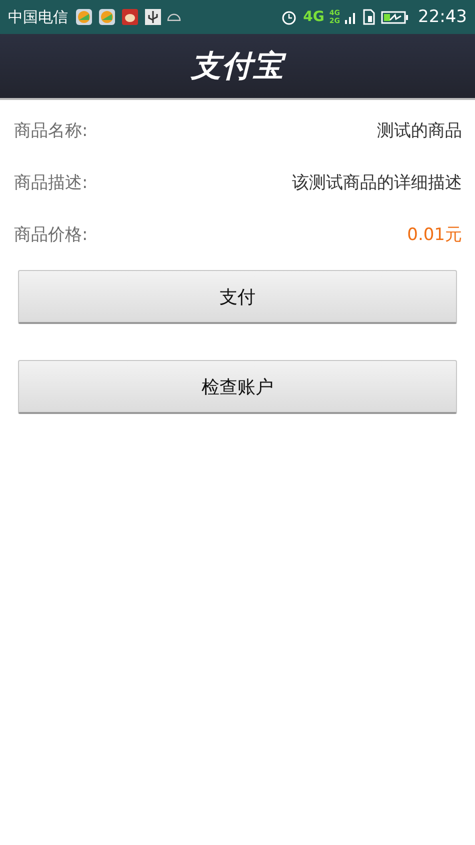 This screenshot has height=845, width=475. I want to click on field-value: 该测试商品的详细描述, so click(377, 183).